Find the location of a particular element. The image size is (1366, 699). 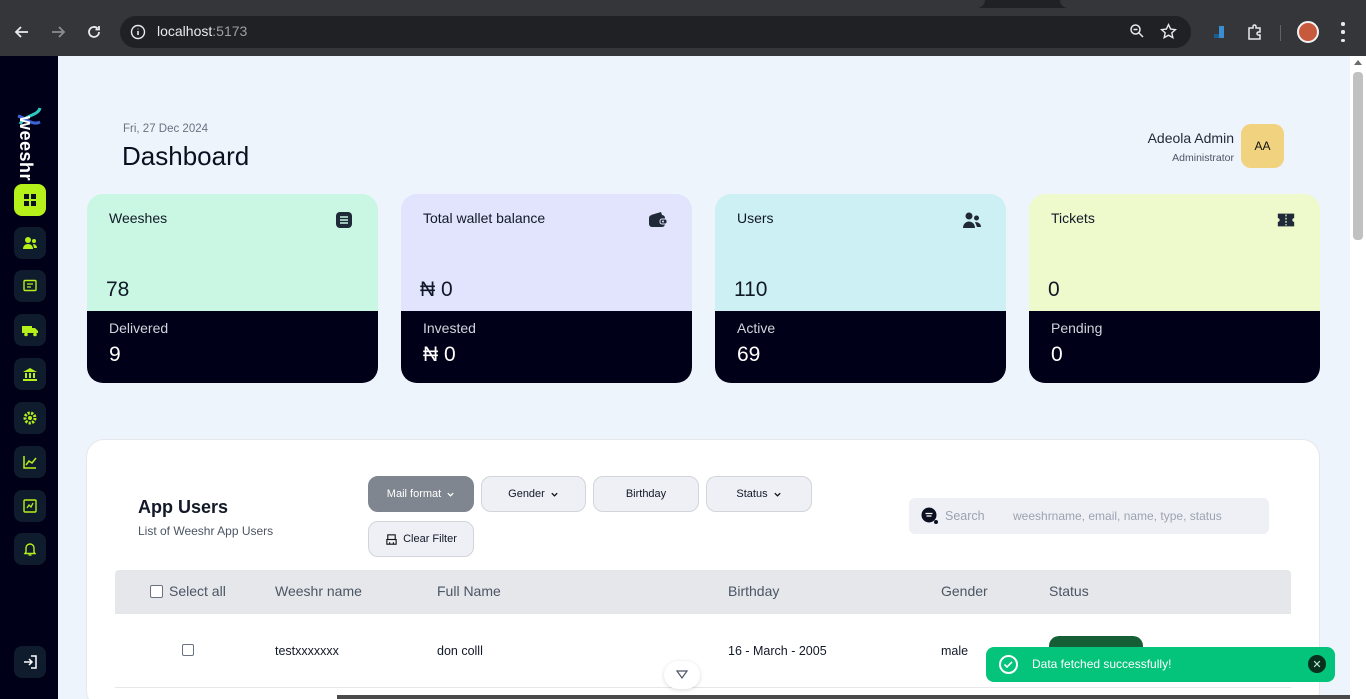

toolbar-divider is located at coordinates (1280, 33).